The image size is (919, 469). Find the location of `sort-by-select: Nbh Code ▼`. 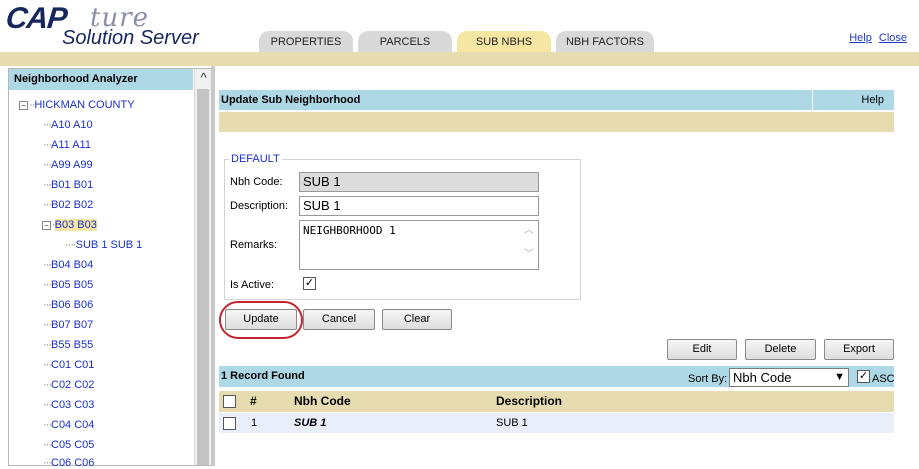

sort-by-select: Nbh Code ▼ is located at coordinates (789, 377).